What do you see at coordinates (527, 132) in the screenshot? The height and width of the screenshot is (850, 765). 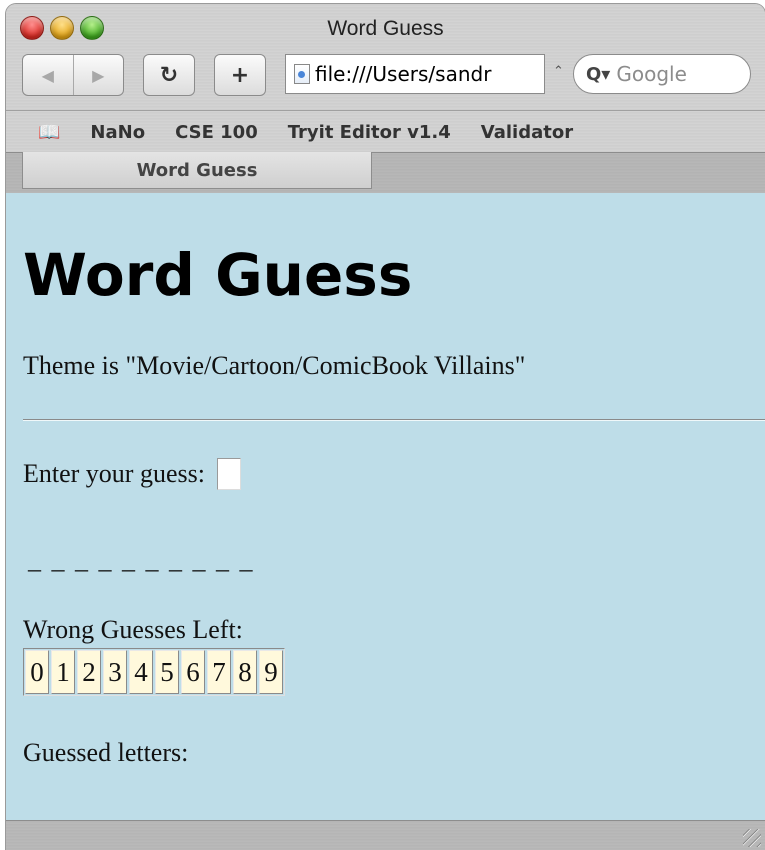 I see `bookmark-validator: Validator` at bounding box center [527, 132].